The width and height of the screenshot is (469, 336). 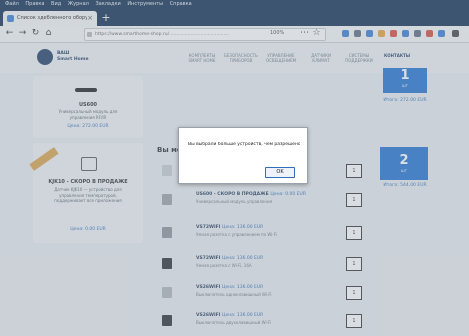 I want to click on ok-button: OK, so click(x=280, y=172).